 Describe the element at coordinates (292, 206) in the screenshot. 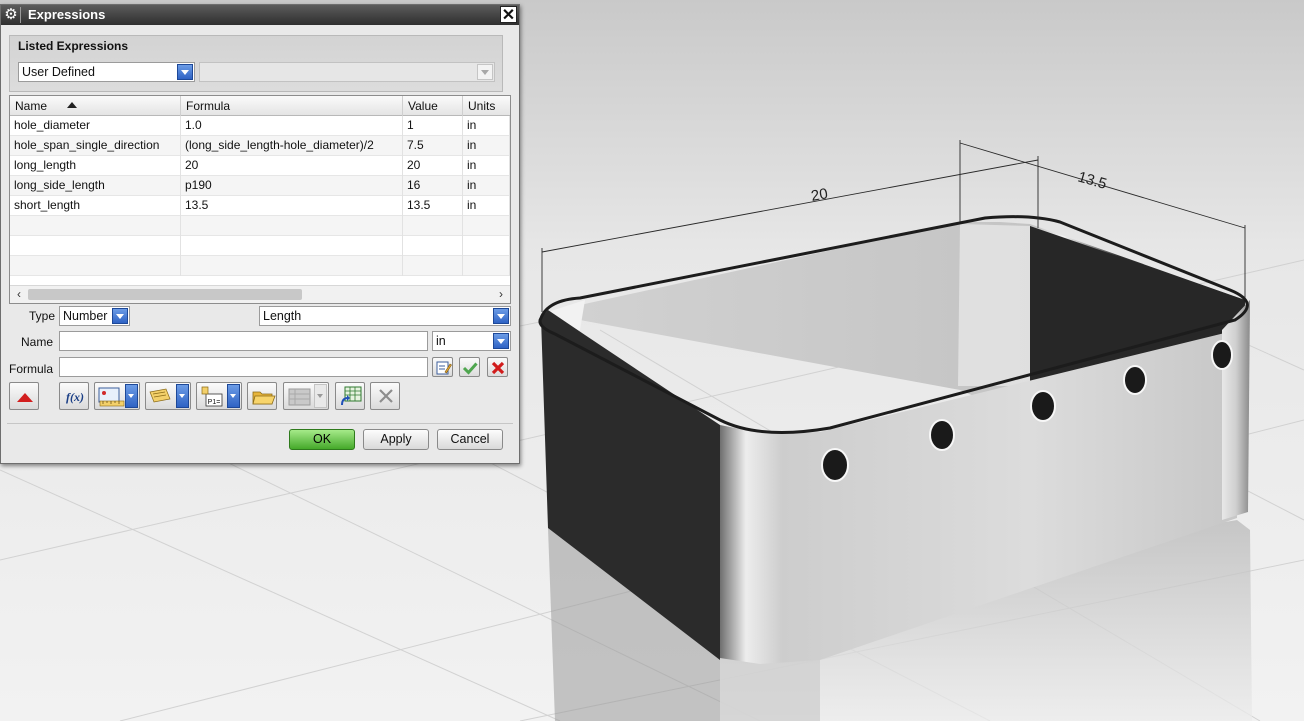

I see `cell-formula: 13.5` at that location.